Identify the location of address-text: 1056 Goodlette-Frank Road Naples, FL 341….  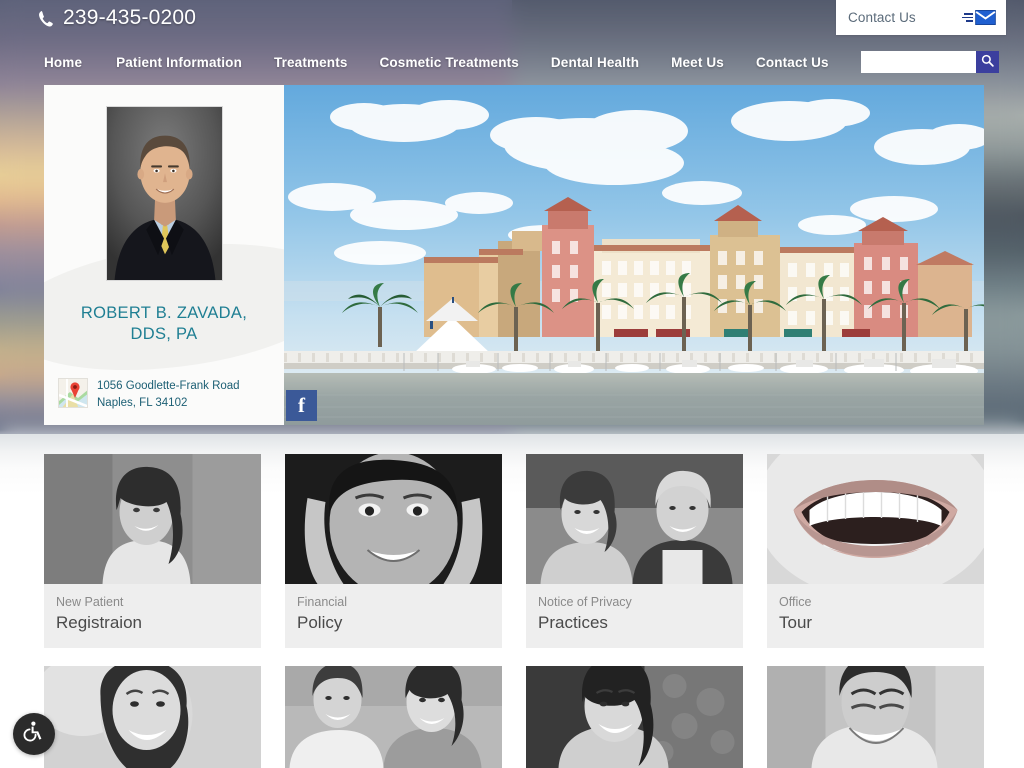
(168, 394).